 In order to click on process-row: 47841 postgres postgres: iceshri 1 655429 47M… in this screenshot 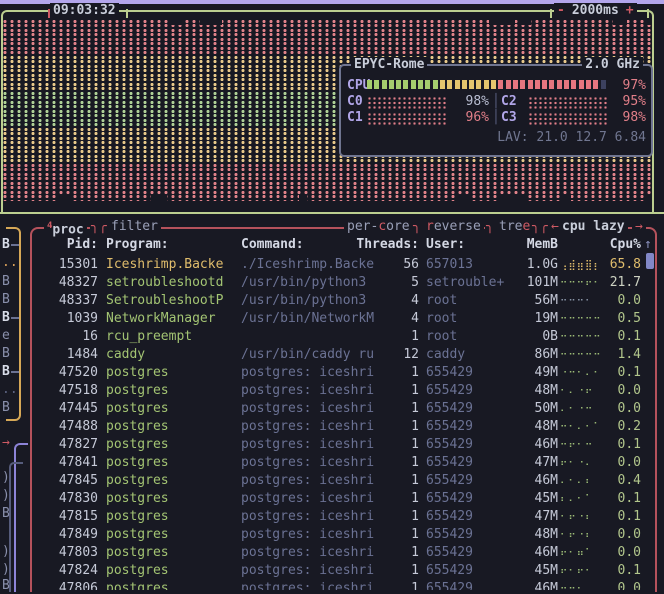, I will do `click(341, 463)`.